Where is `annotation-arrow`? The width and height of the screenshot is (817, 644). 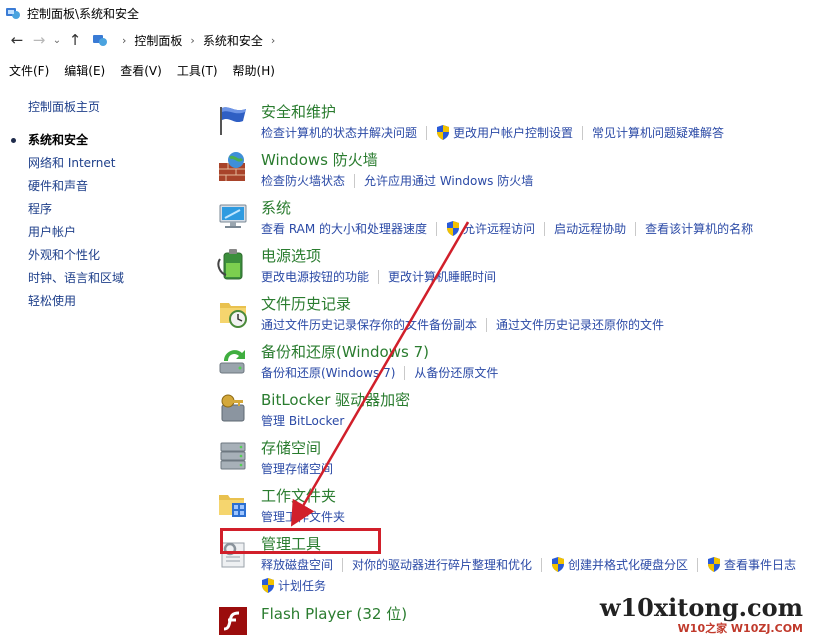 annotation-arrow is located at coordinates (380, 374).